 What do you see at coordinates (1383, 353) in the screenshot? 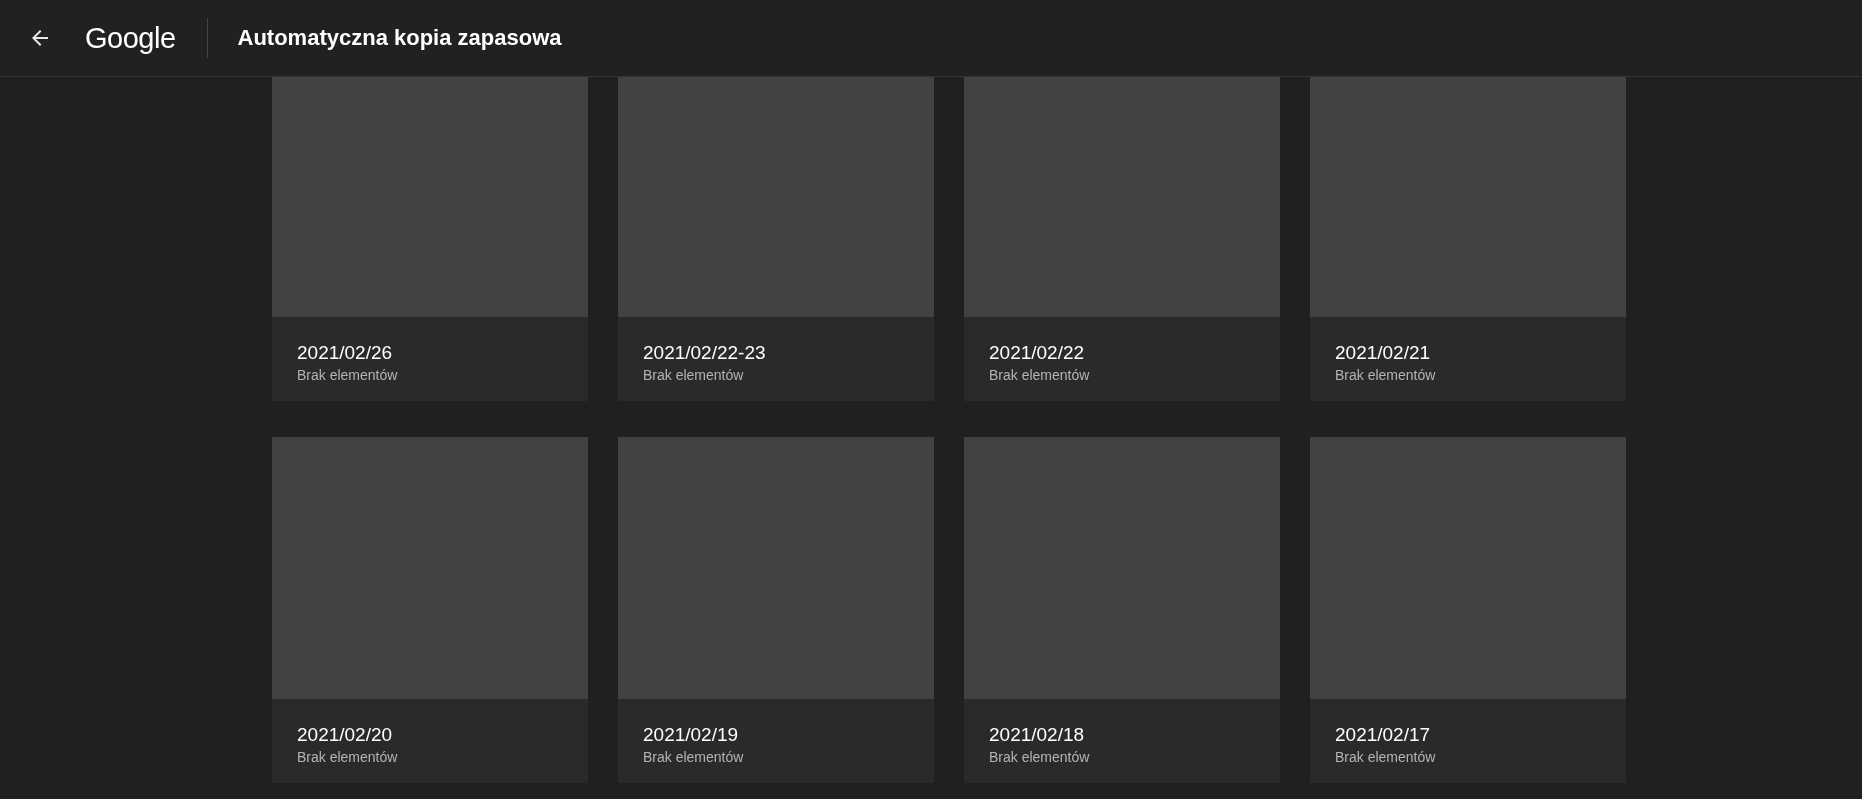
I see `album-date: 2021/02/21` at bounding box center [1383, 353].